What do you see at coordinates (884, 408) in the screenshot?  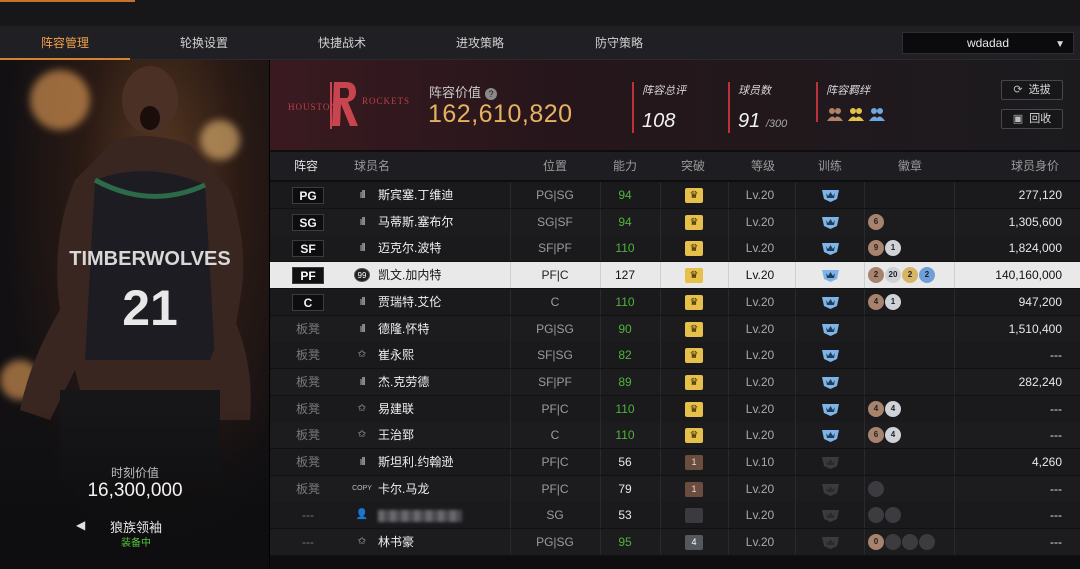 I see `badge-list: 44` at bounding box center [884, 408].